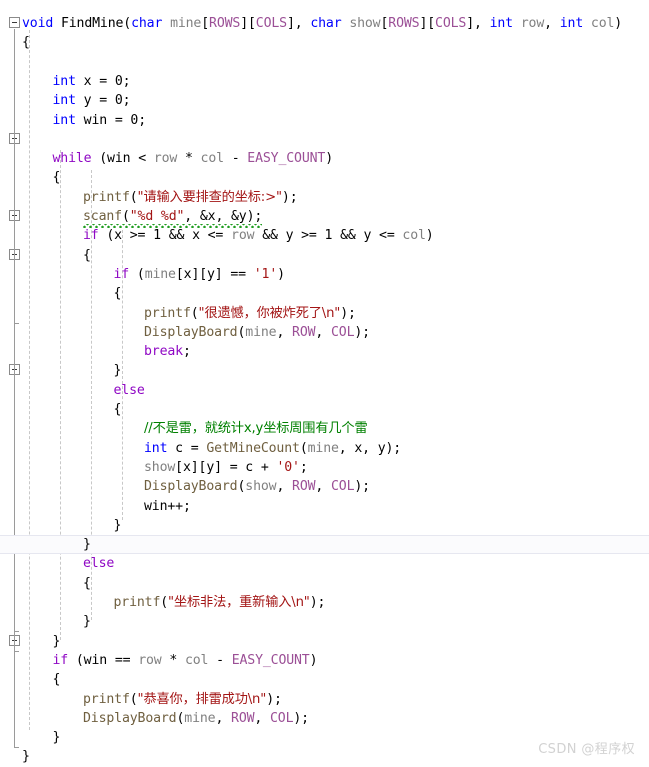 The height and width of the screenshot is (767, 649). I want to click on code-token: "请输入要排查的坐标:>", so click(210, 197).